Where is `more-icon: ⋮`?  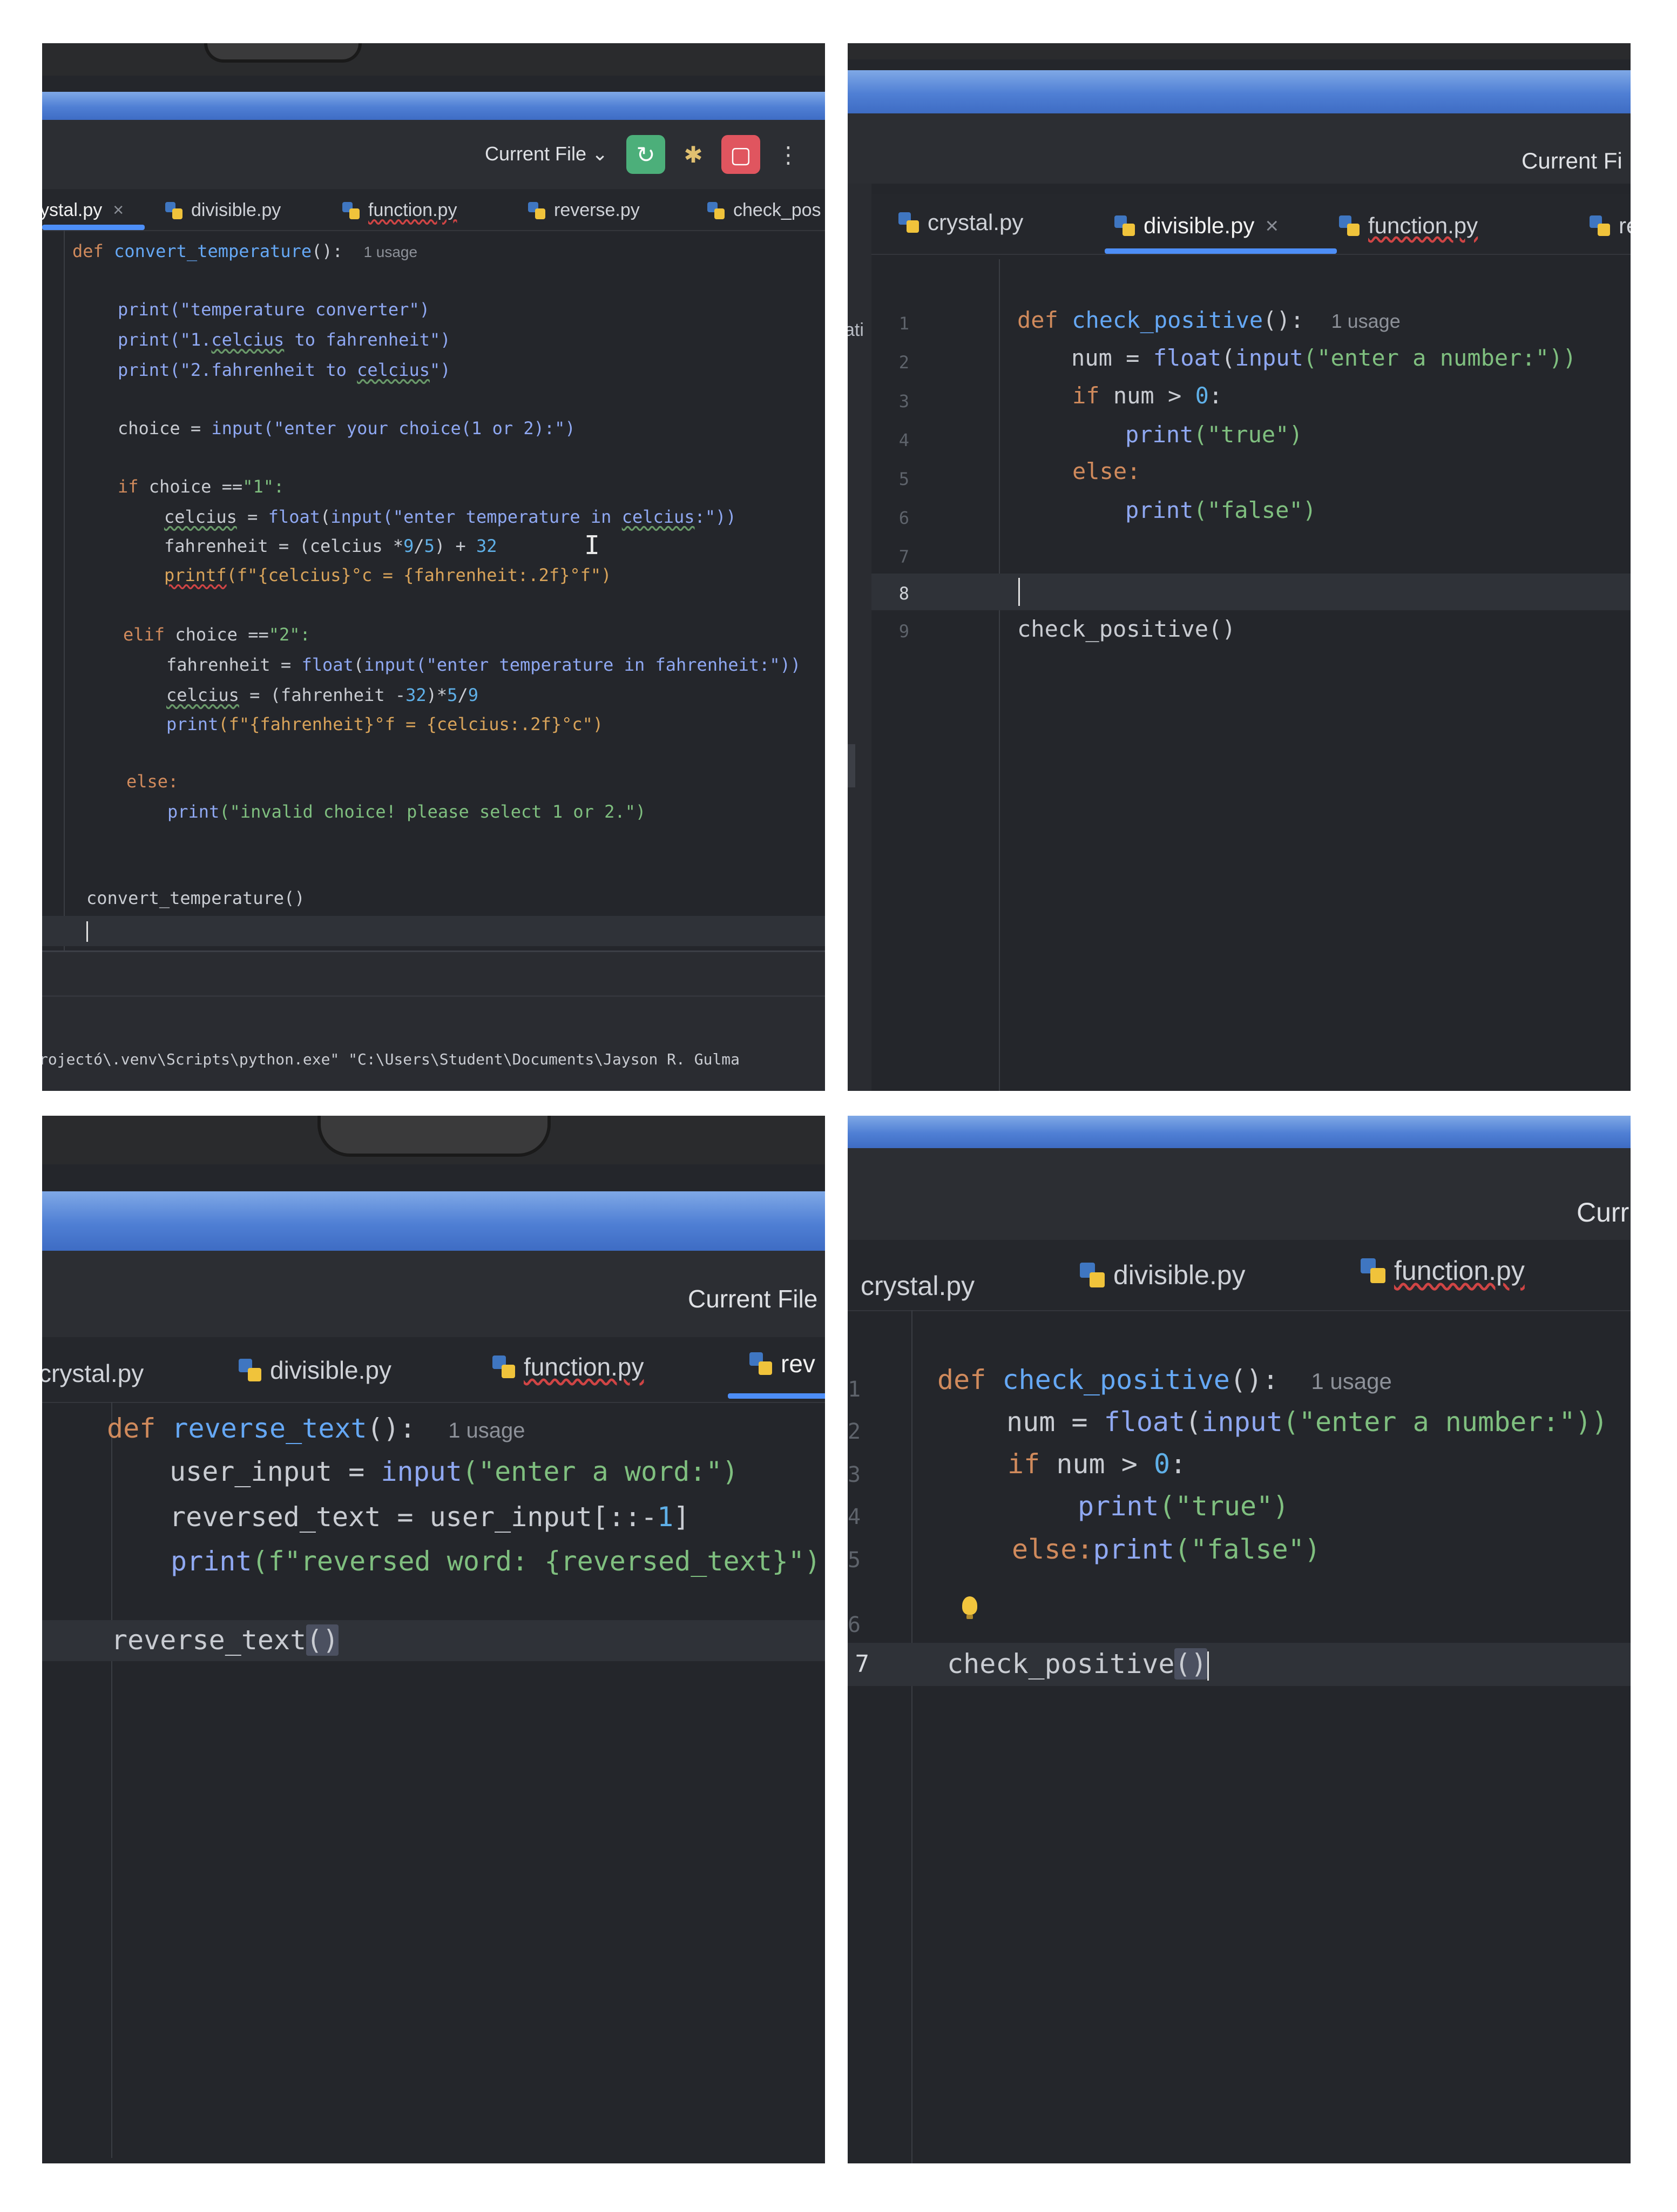
more-icon: ⋮ is located at coordinates (788, 154).